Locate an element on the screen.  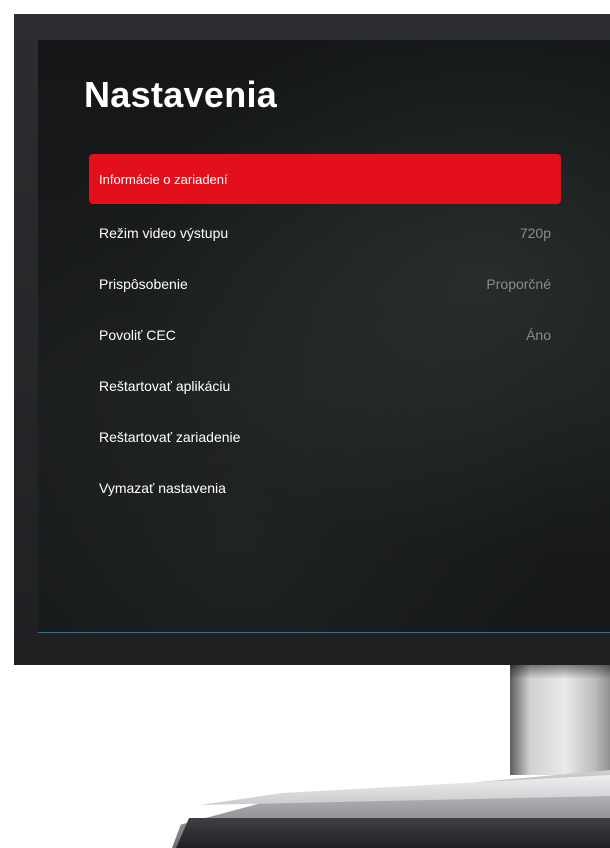
menu-item-enable-cec: Povoliť CEC Áno is located at coordinates (325, 334).